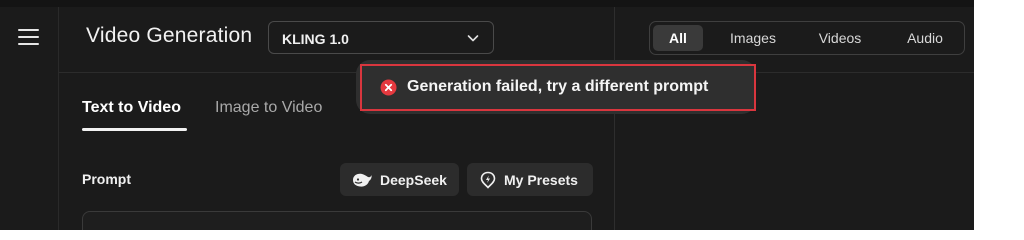  I want to click on filter-images: Images, so click(753, 38).